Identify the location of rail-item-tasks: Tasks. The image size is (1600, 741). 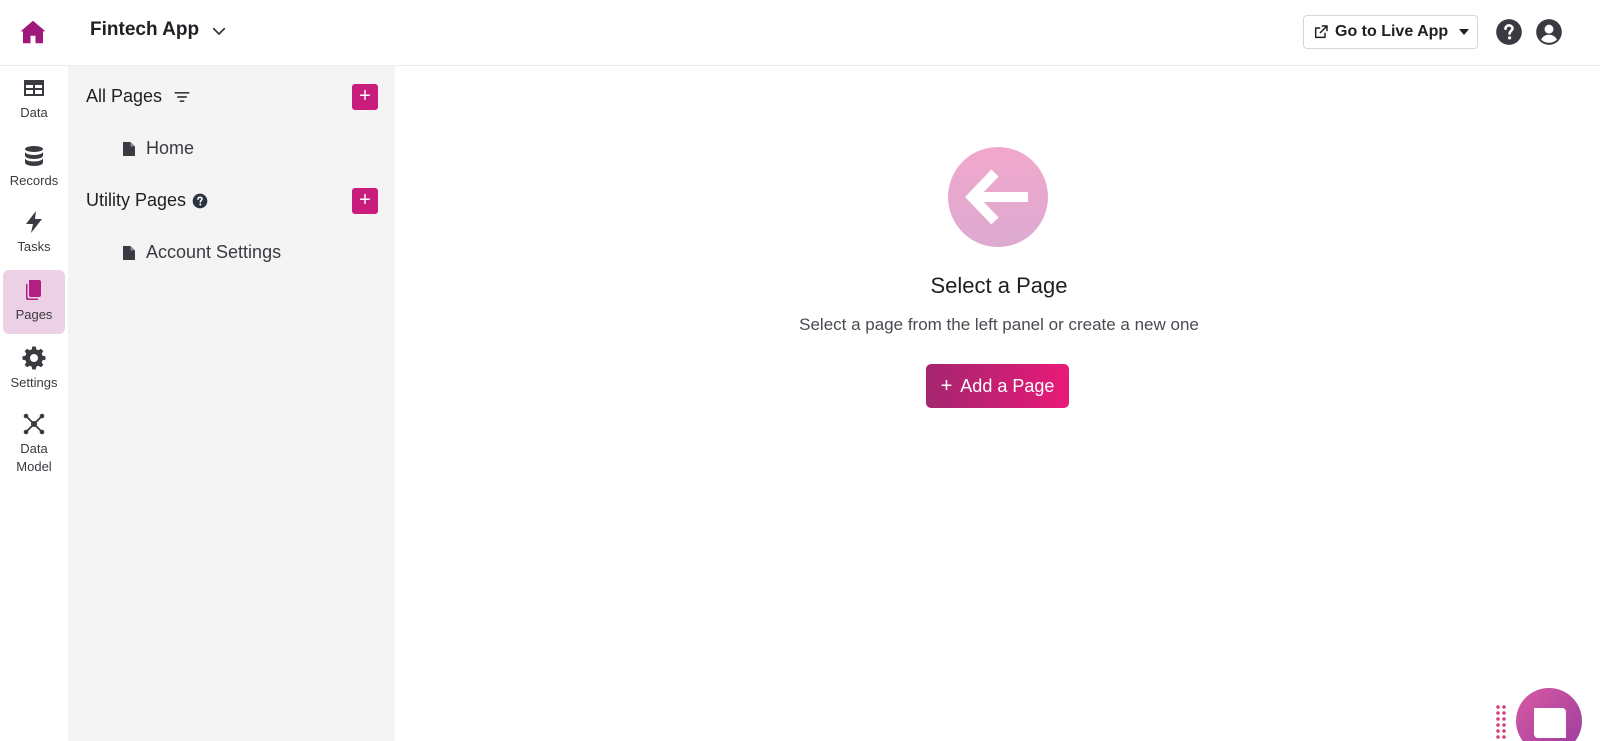
(34, 239).